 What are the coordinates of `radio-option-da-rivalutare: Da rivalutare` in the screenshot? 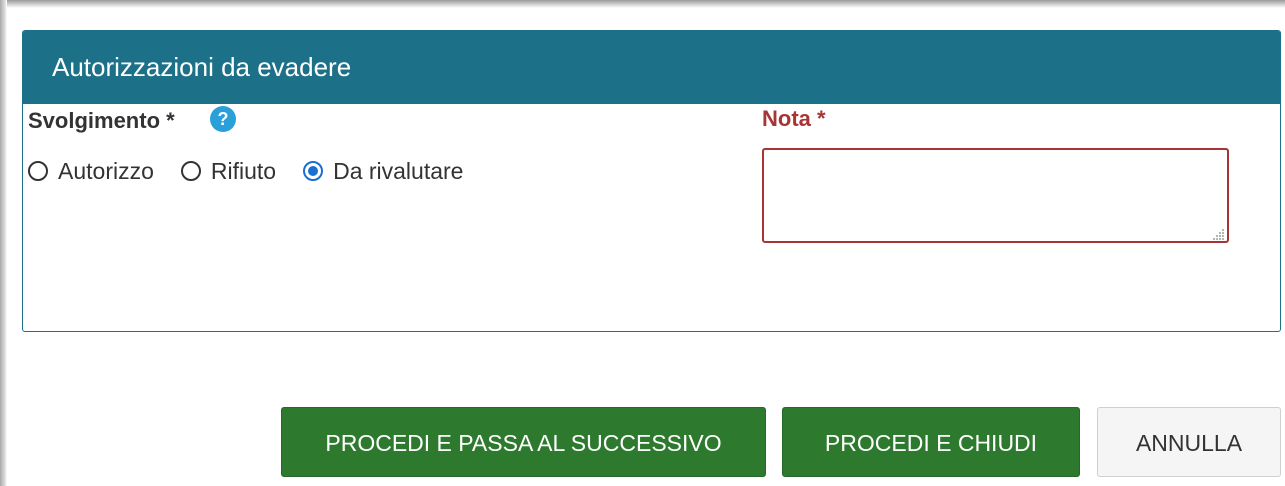 It's located at (383, 171).